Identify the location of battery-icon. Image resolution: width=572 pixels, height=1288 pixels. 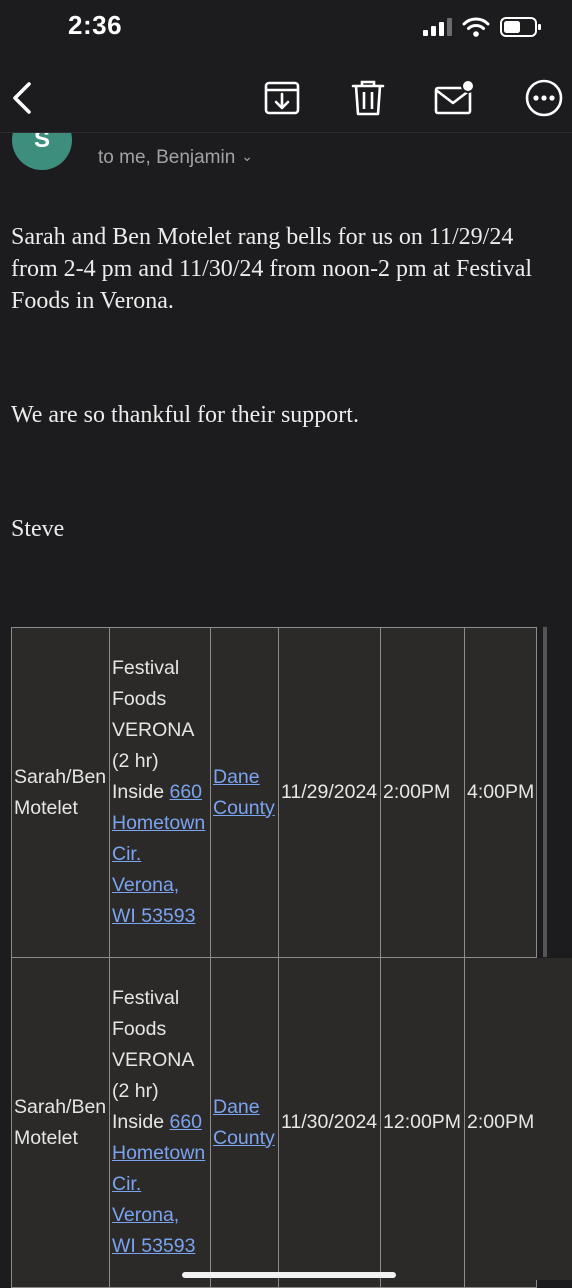
(520, 27).